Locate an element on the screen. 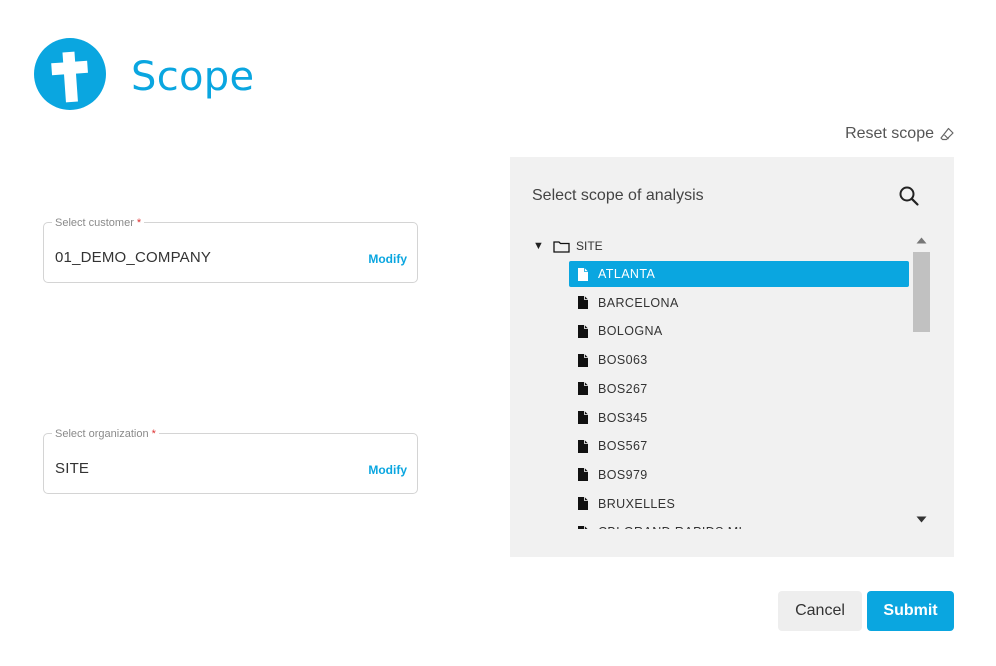  expand-toggle-icon: ▼ is located at coordinates (540, 246).